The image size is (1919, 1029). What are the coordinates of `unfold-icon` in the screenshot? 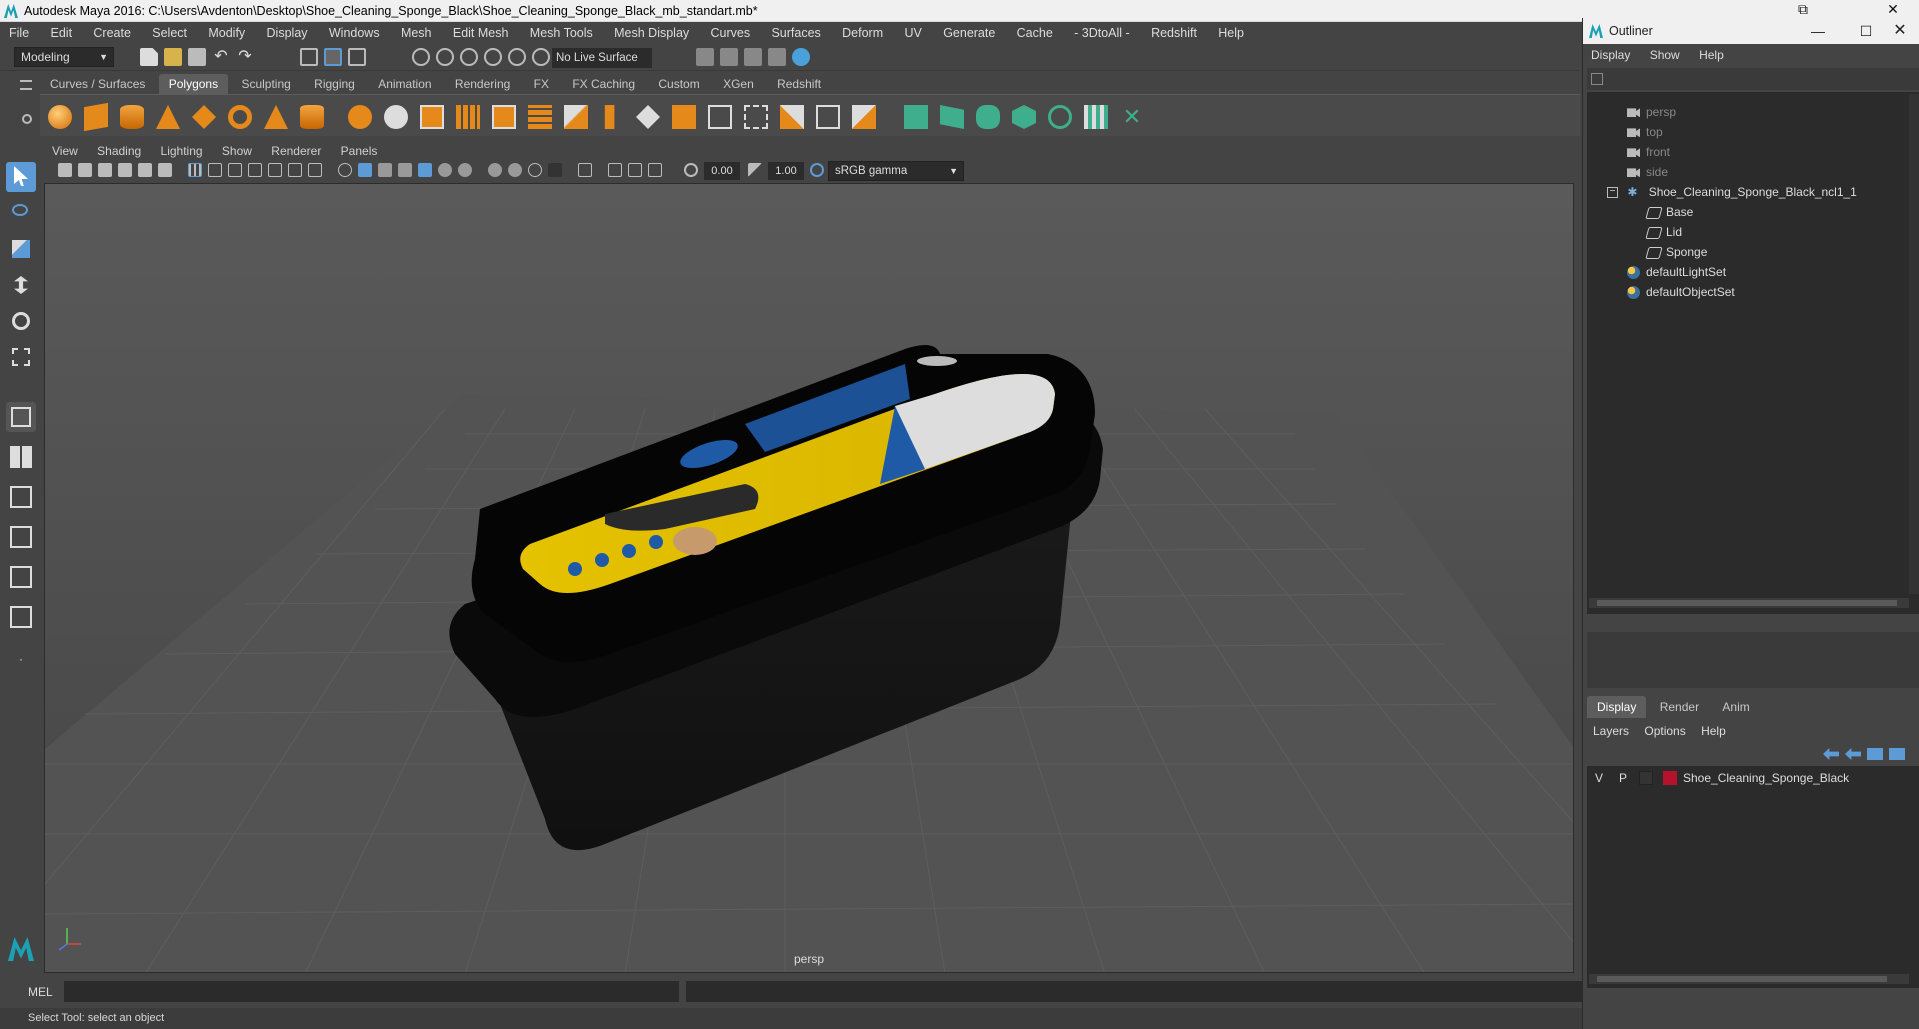 It's located at (1060, 117).